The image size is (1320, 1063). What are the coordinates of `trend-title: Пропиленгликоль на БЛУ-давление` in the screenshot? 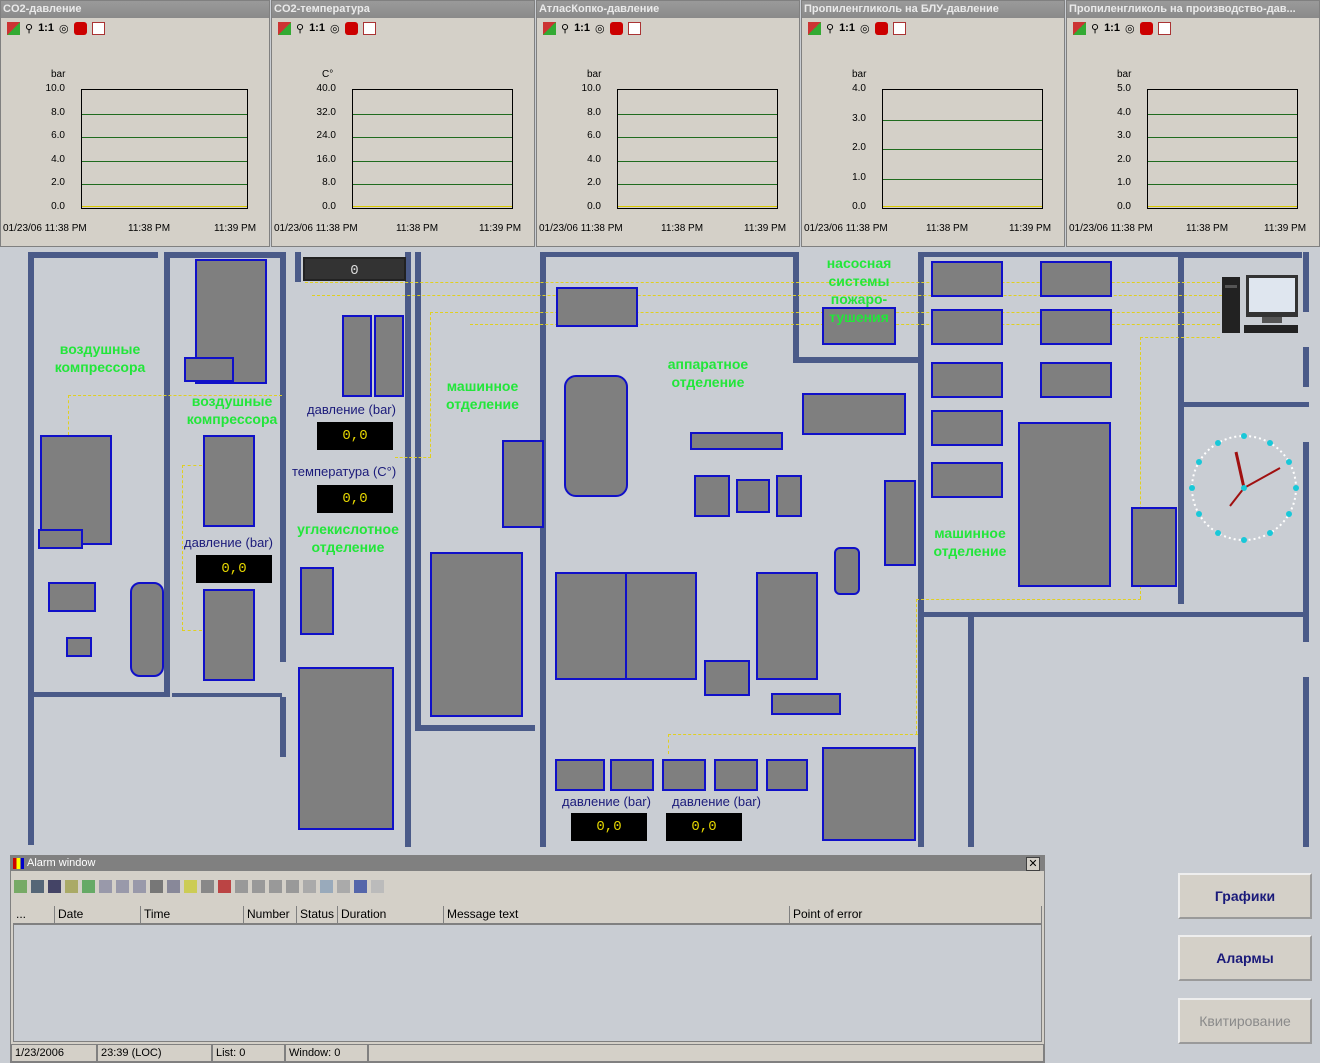 It's located at (933, 9).